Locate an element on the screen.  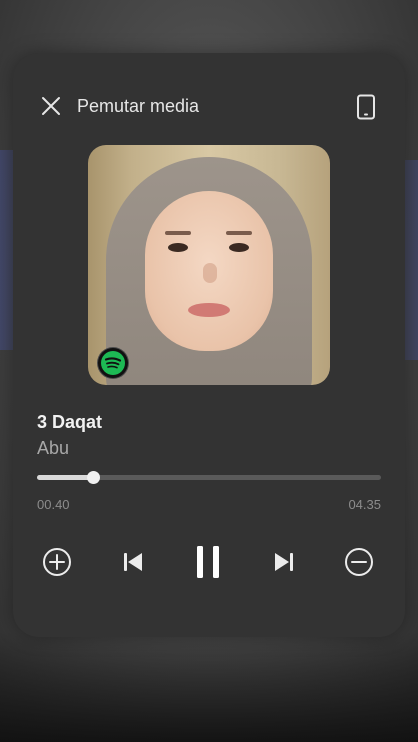
track-artist: Abu is located at coordinates (53, 448).